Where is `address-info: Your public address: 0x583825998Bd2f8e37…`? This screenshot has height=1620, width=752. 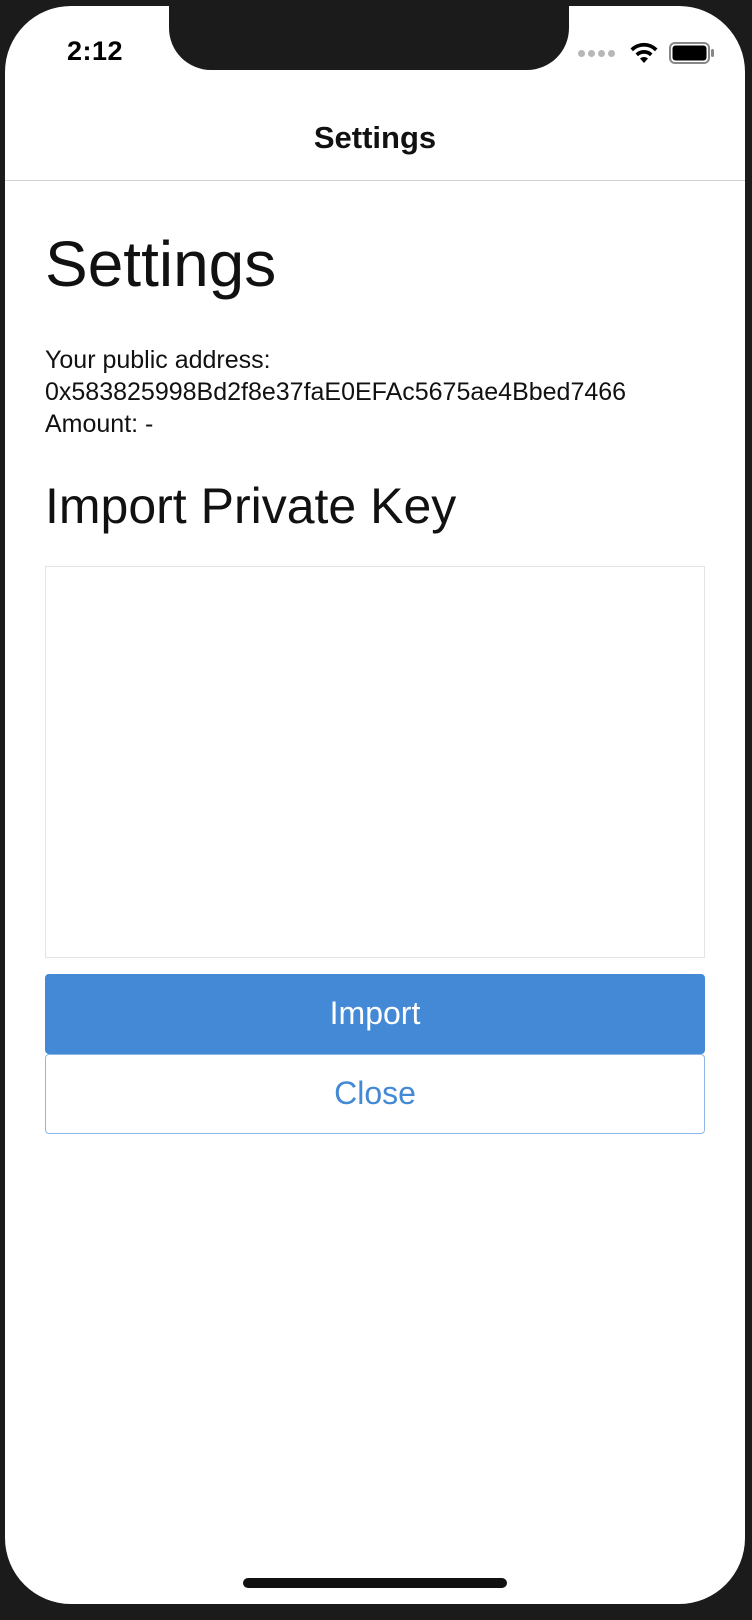
address-info: Your public address: 0x583825998Bd2f8e37… is located at coordinates (375, 392).